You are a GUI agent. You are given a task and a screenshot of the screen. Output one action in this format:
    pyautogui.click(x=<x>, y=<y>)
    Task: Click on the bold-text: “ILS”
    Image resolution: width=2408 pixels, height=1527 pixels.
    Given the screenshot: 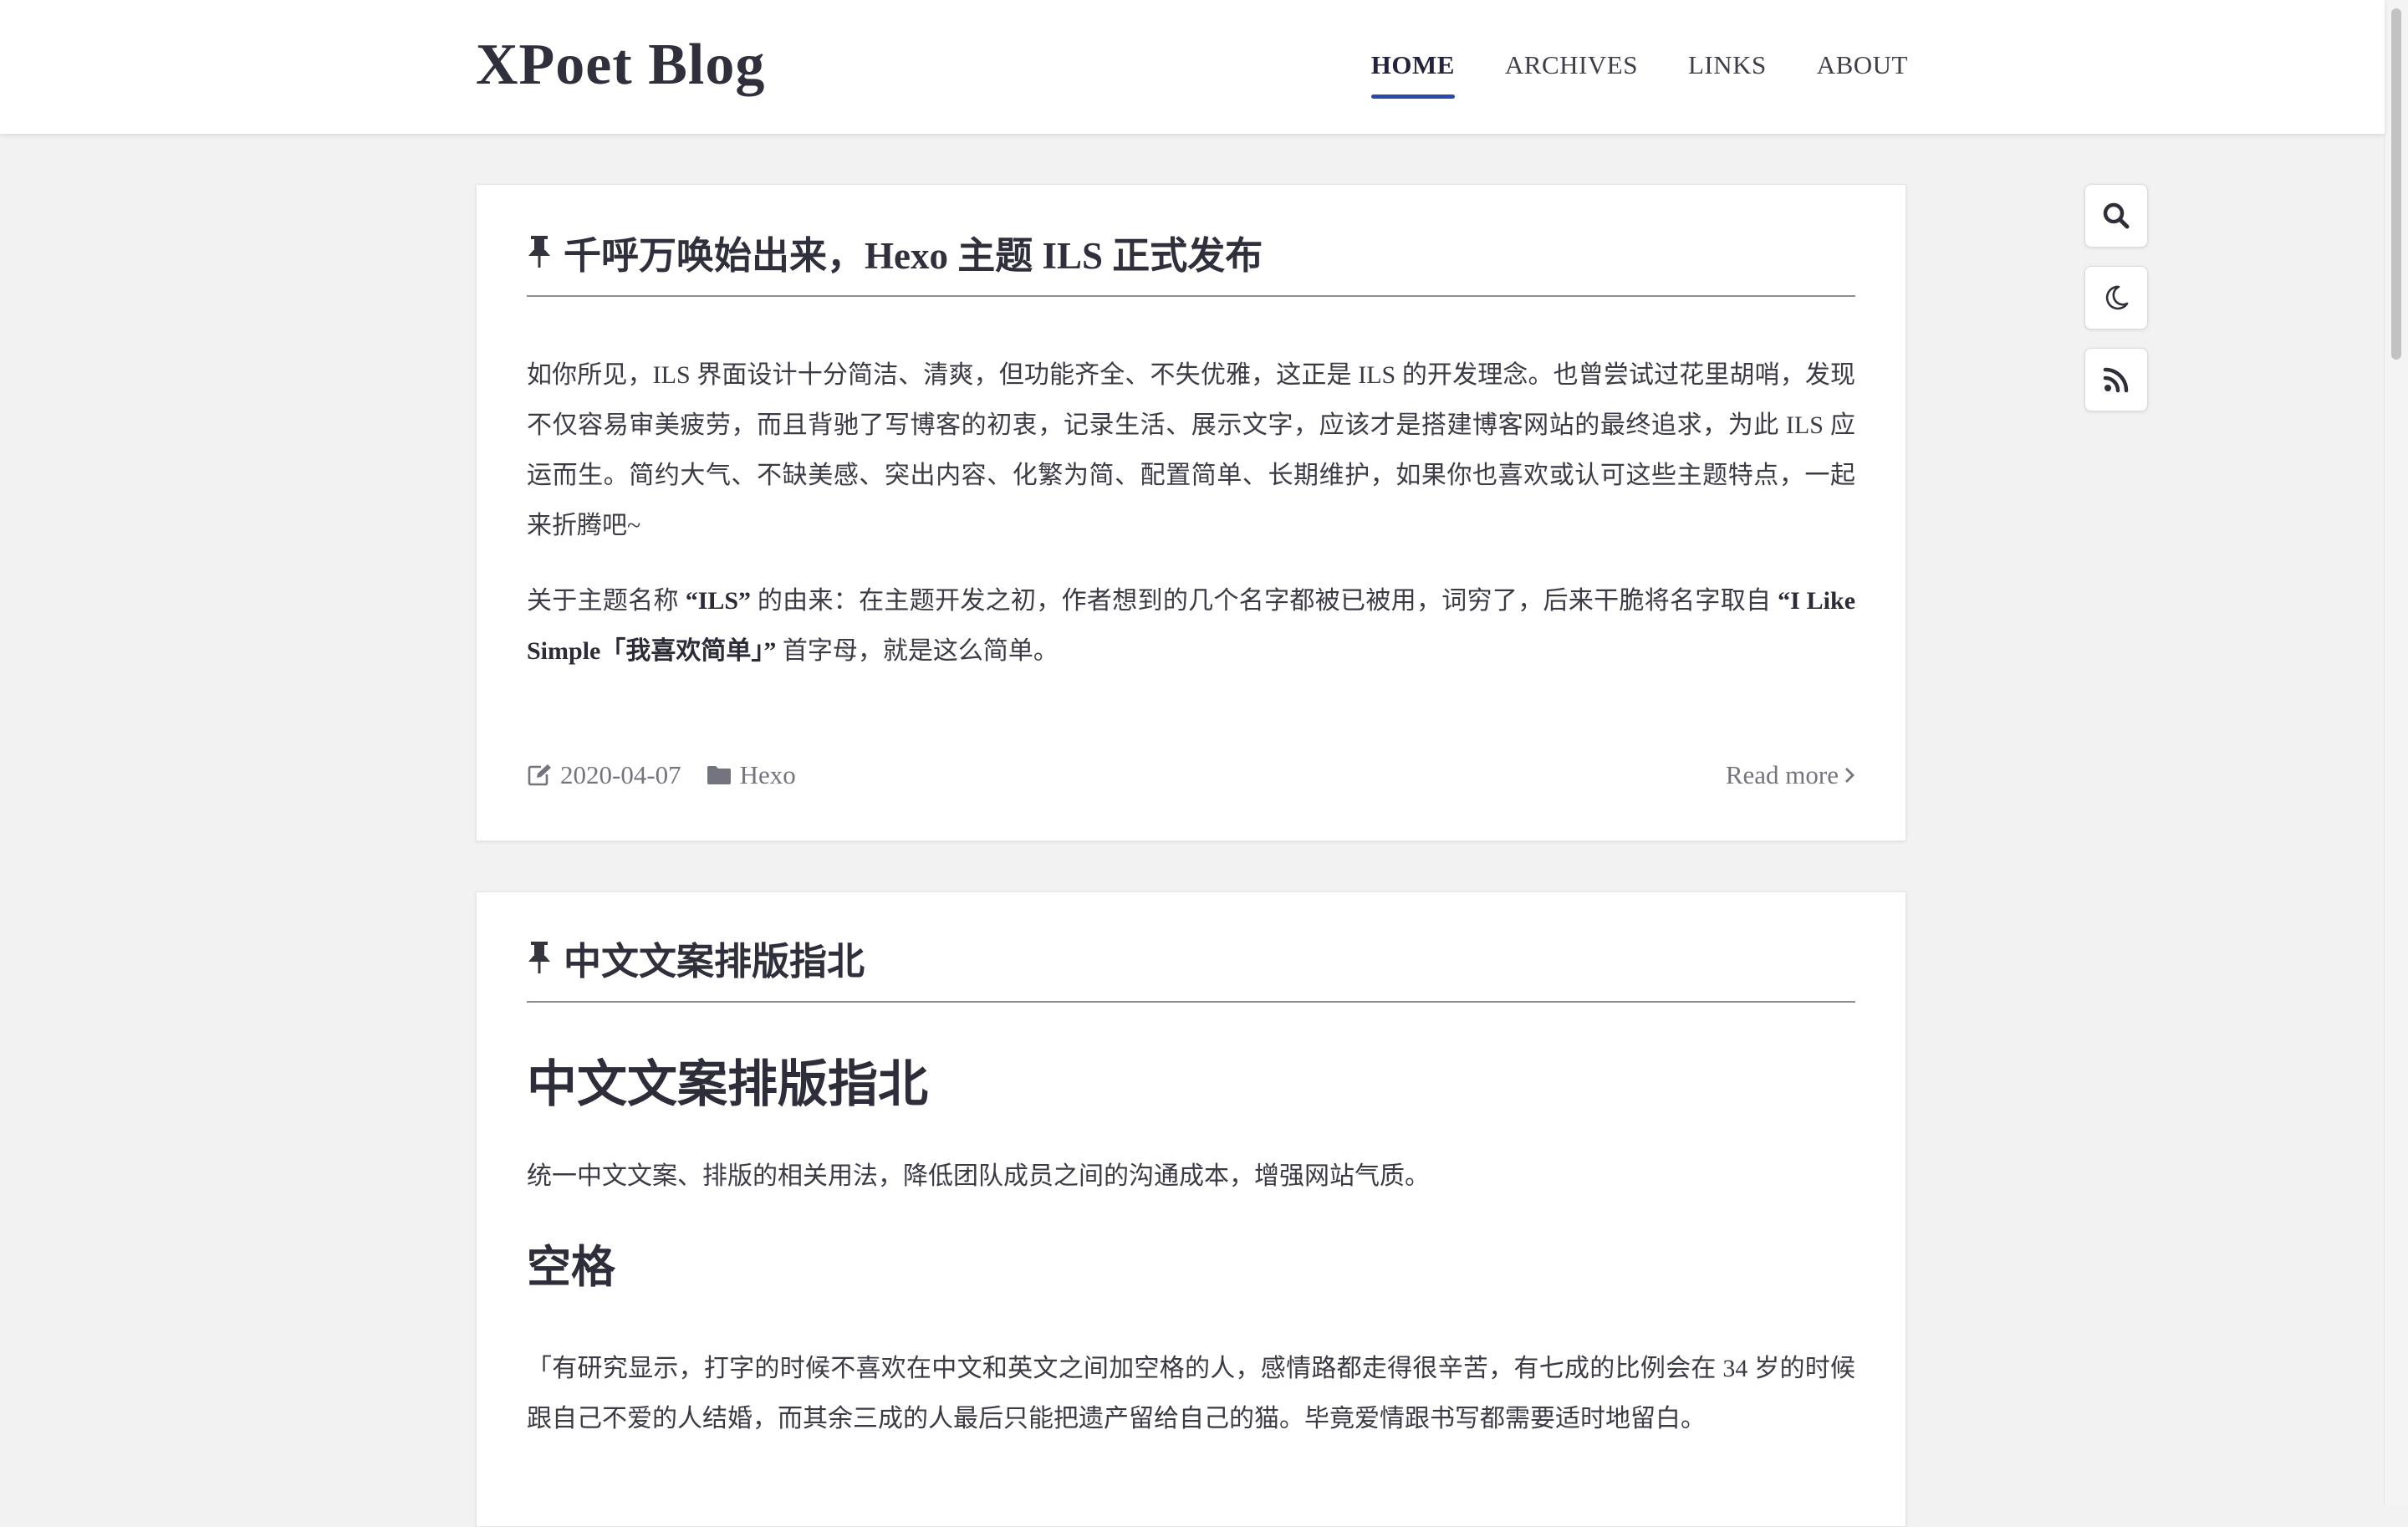 What is the action you would take?
    pyautogui.click(x=718, y=601)
    